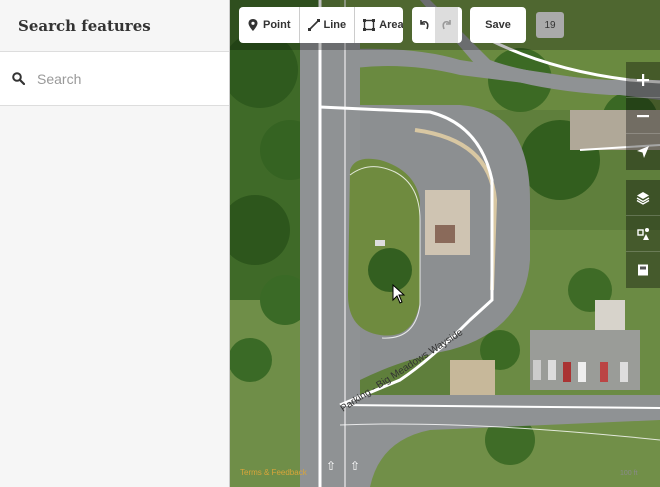 This screenshot has height=487, width=660. What do you see at coordinates (335, 25) in the screenshot?
I see `add-line-label: Line` at bounding box center [335, 25].